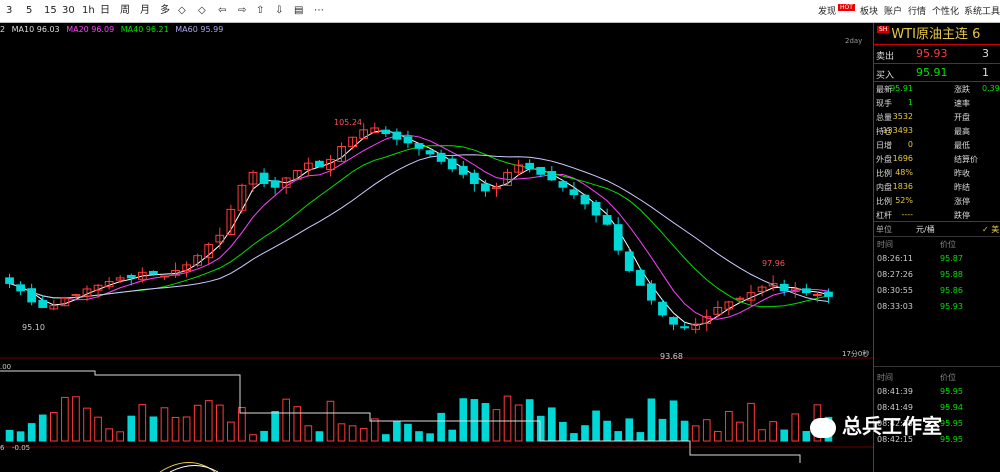 The width and height of the screenshot is (1000, 472). What do you see at coordinates (945, 10) in the screenshot?
I see `menu-personalize: 个性化` at bounding box center [945, 10].